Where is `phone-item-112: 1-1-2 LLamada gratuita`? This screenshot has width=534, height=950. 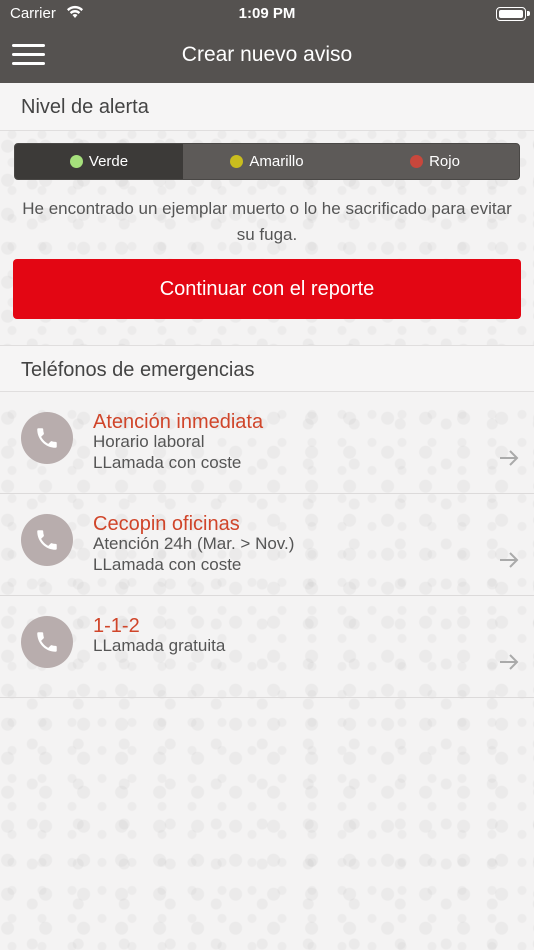 phone-item-112: 1-1-2 LLamada gratuita is located at coordinates (267, 647).